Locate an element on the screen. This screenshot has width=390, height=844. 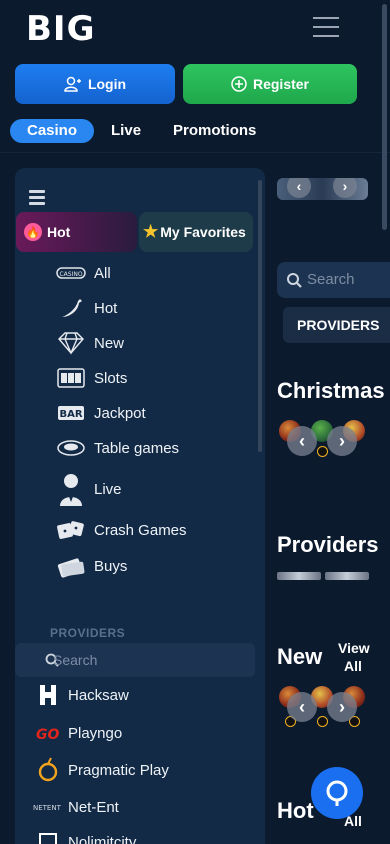
sidebar-item-live: Live is located at coordinates (155, 489).